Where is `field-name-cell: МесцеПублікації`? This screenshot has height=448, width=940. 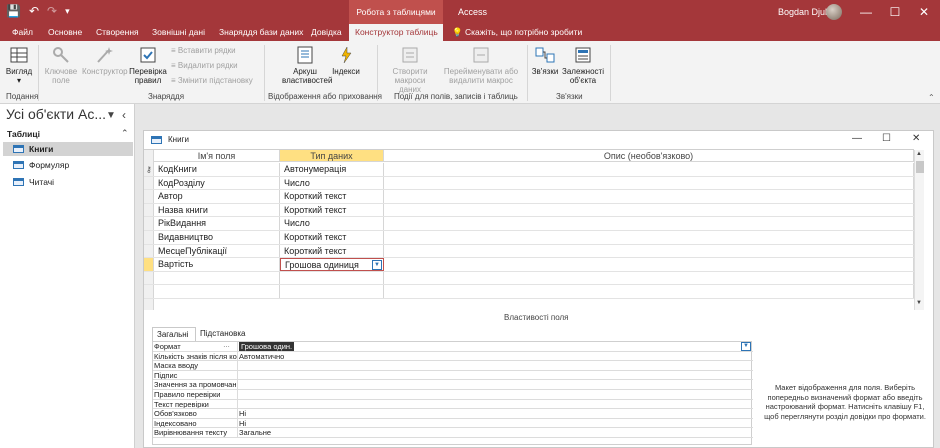 field-name-cell: МесцеПублікації is located at coordinates (217, 251).